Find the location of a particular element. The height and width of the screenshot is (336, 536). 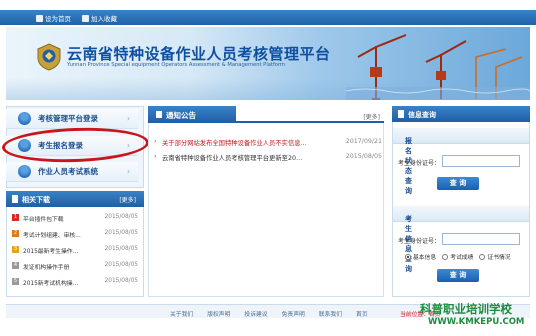

user-icon is located at coordinates (24, 118).